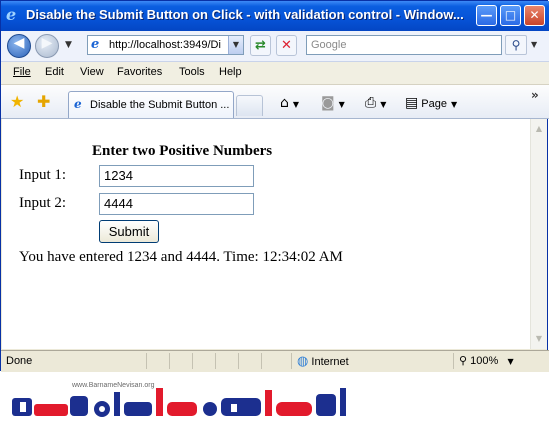  Describe the element at coordinates (539, 339) in the screenshot. I see `scroll-down-icon: ▼` at that location.